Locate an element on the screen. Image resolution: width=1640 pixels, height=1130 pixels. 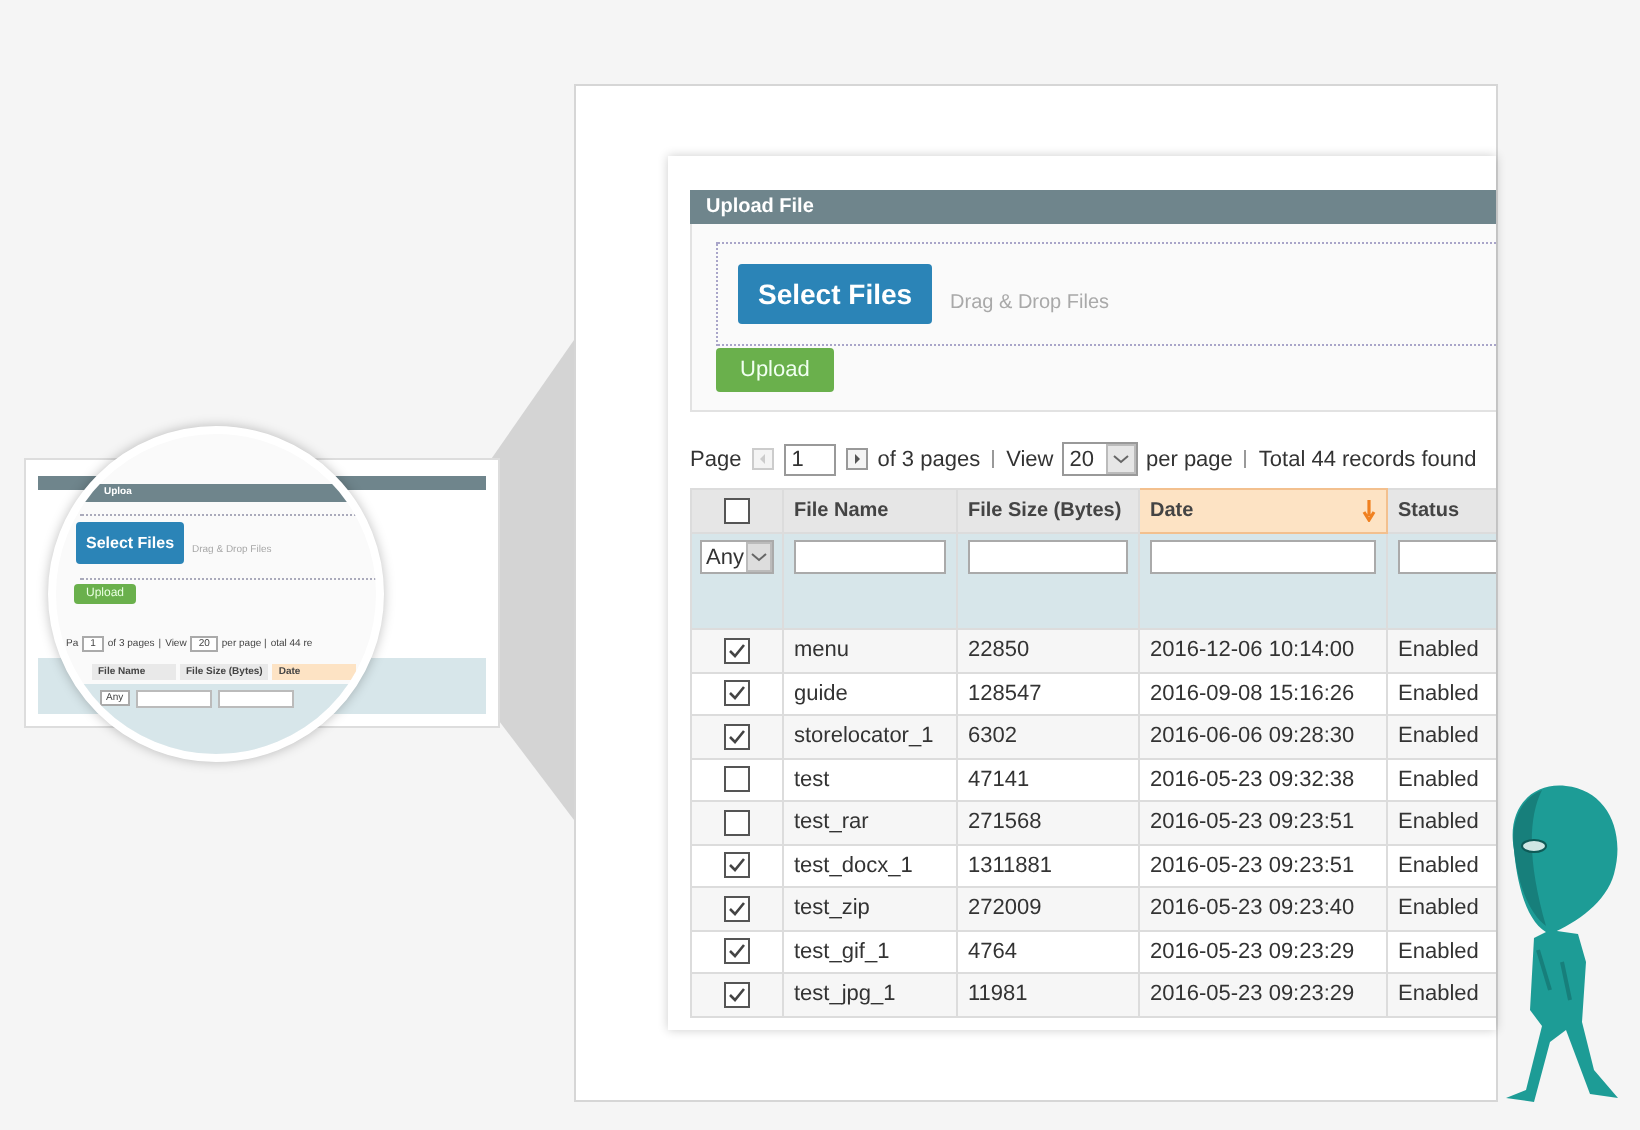
per-page-text: per page is located at coordinates (1189, 459).